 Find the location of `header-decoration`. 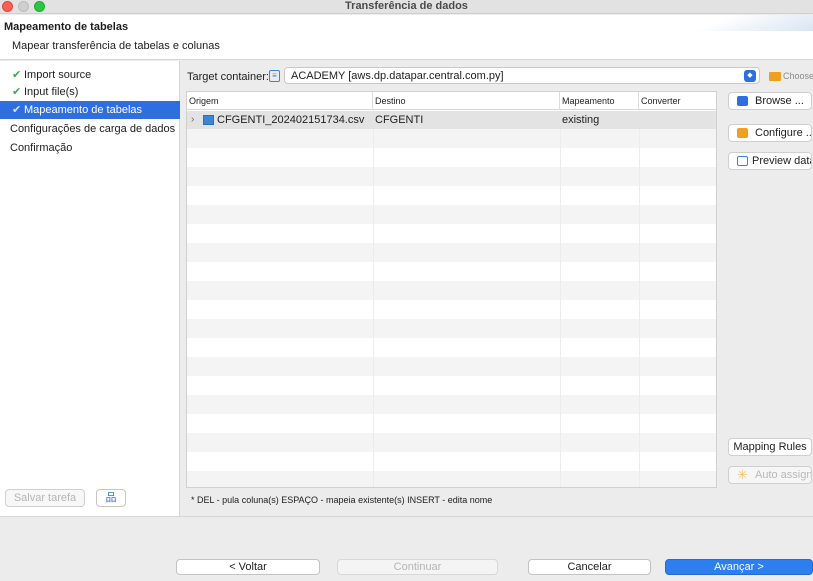

header-decoration is located at coordinates (748, 23).